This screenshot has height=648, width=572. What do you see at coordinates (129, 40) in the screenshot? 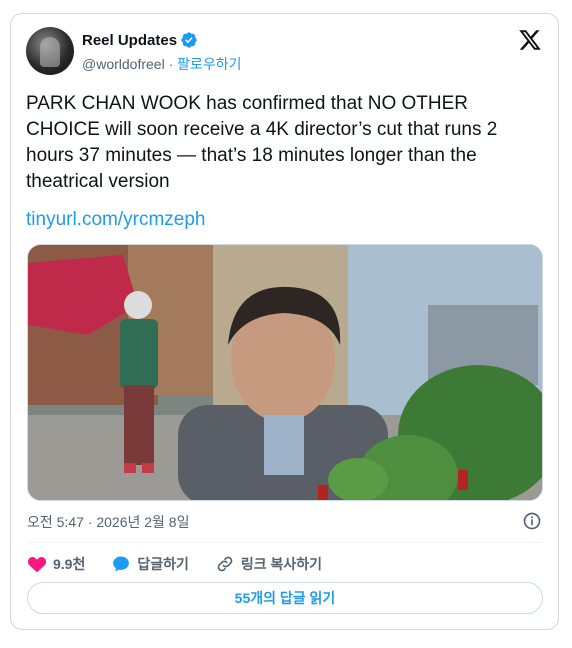
I see `author-name: Reel Updates` at bounding box center [129, 40].